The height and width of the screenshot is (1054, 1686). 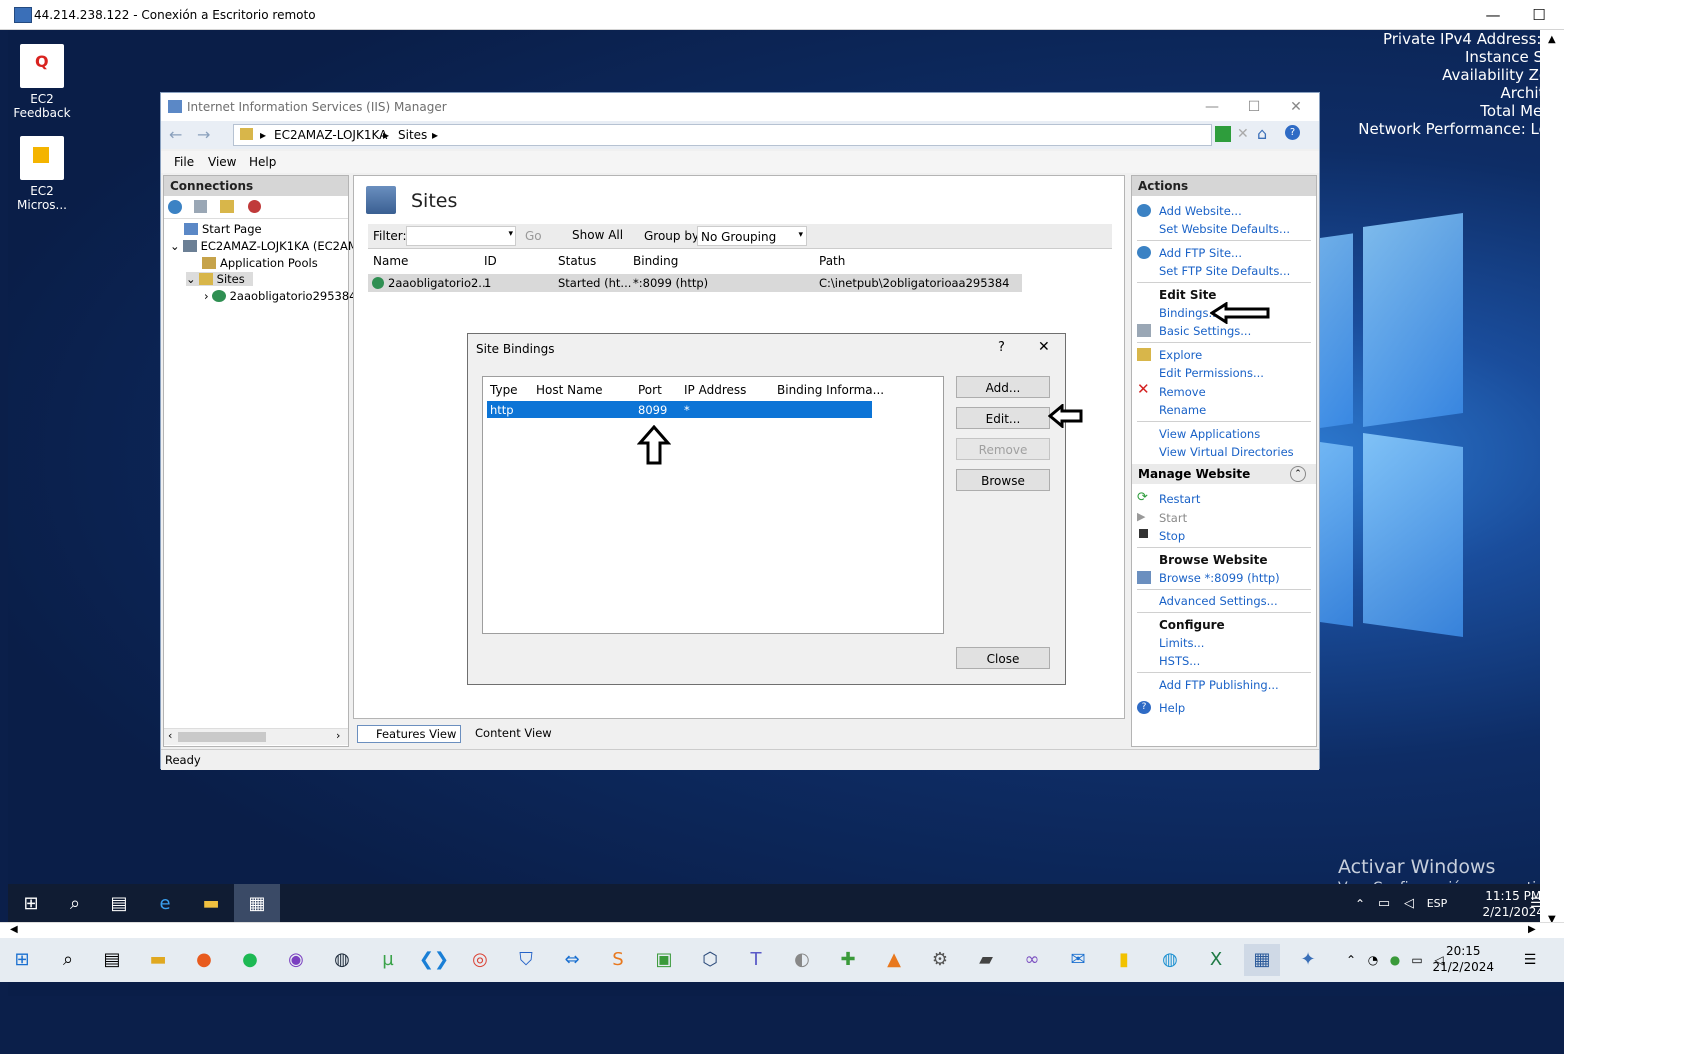 I want to click on tray-chevron-icon: ⌃, so click(x=1360, y=904).